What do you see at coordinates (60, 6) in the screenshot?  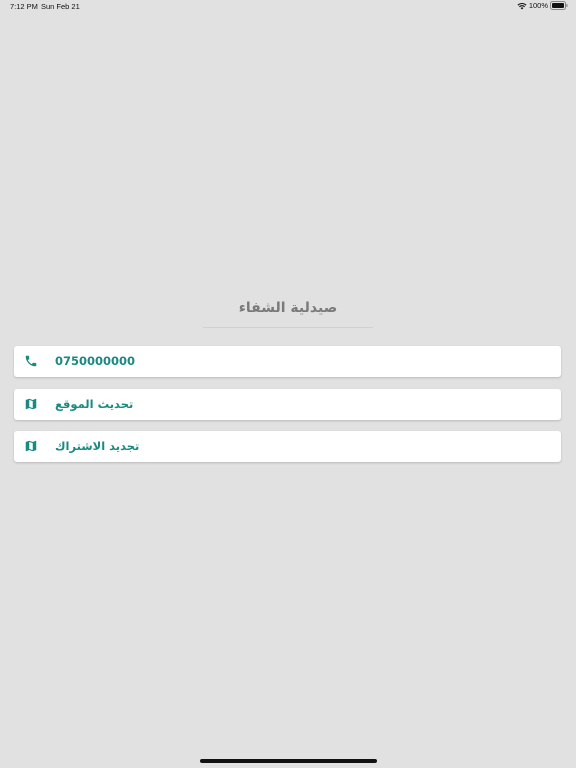 I see `status-date: Sun Feb 21` at bounding box center [60, 6].